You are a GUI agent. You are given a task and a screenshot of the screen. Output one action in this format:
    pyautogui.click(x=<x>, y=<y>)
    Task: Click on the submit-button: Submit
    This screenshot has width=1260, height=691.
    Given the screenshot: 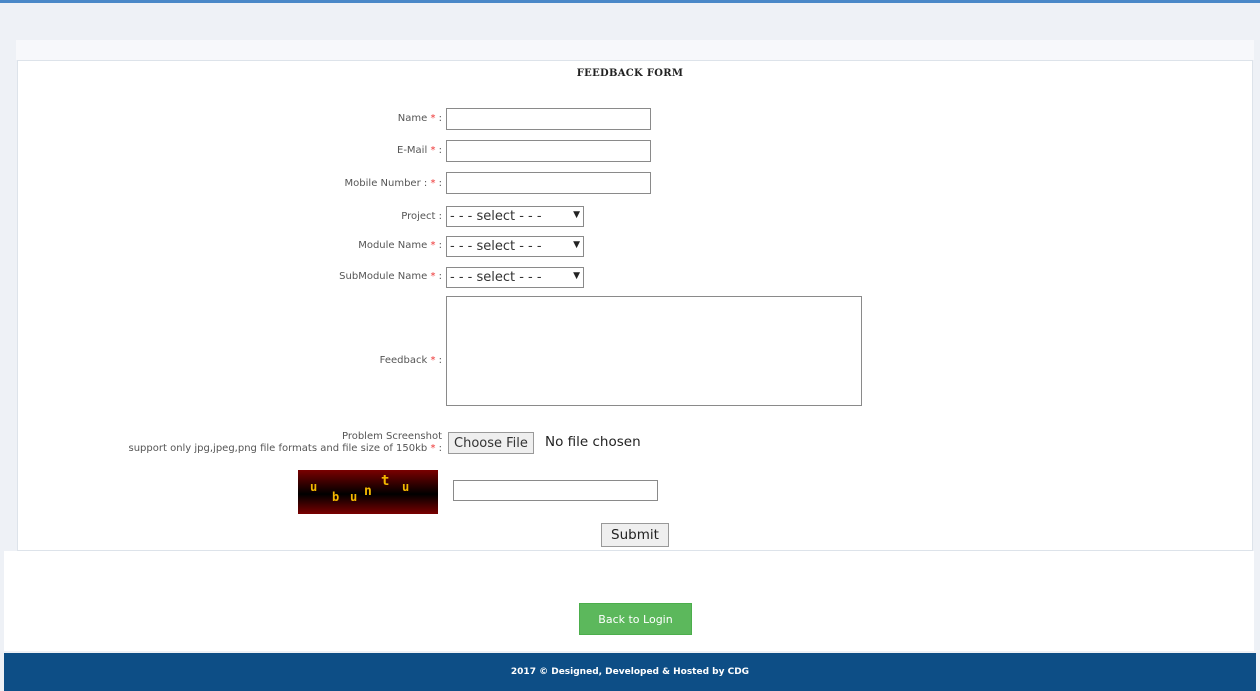 What is the action you would take?
    pyautogui.click(x=635, y=535)
    